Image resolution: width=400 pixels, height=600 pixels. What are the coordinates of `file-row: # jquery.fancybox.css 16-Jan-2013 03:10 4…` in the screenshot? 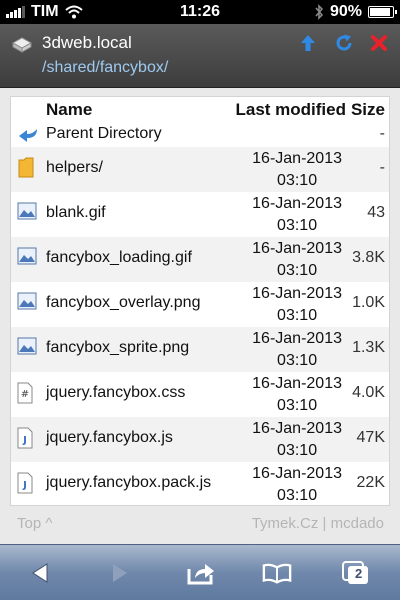 It's located at (200, 394).